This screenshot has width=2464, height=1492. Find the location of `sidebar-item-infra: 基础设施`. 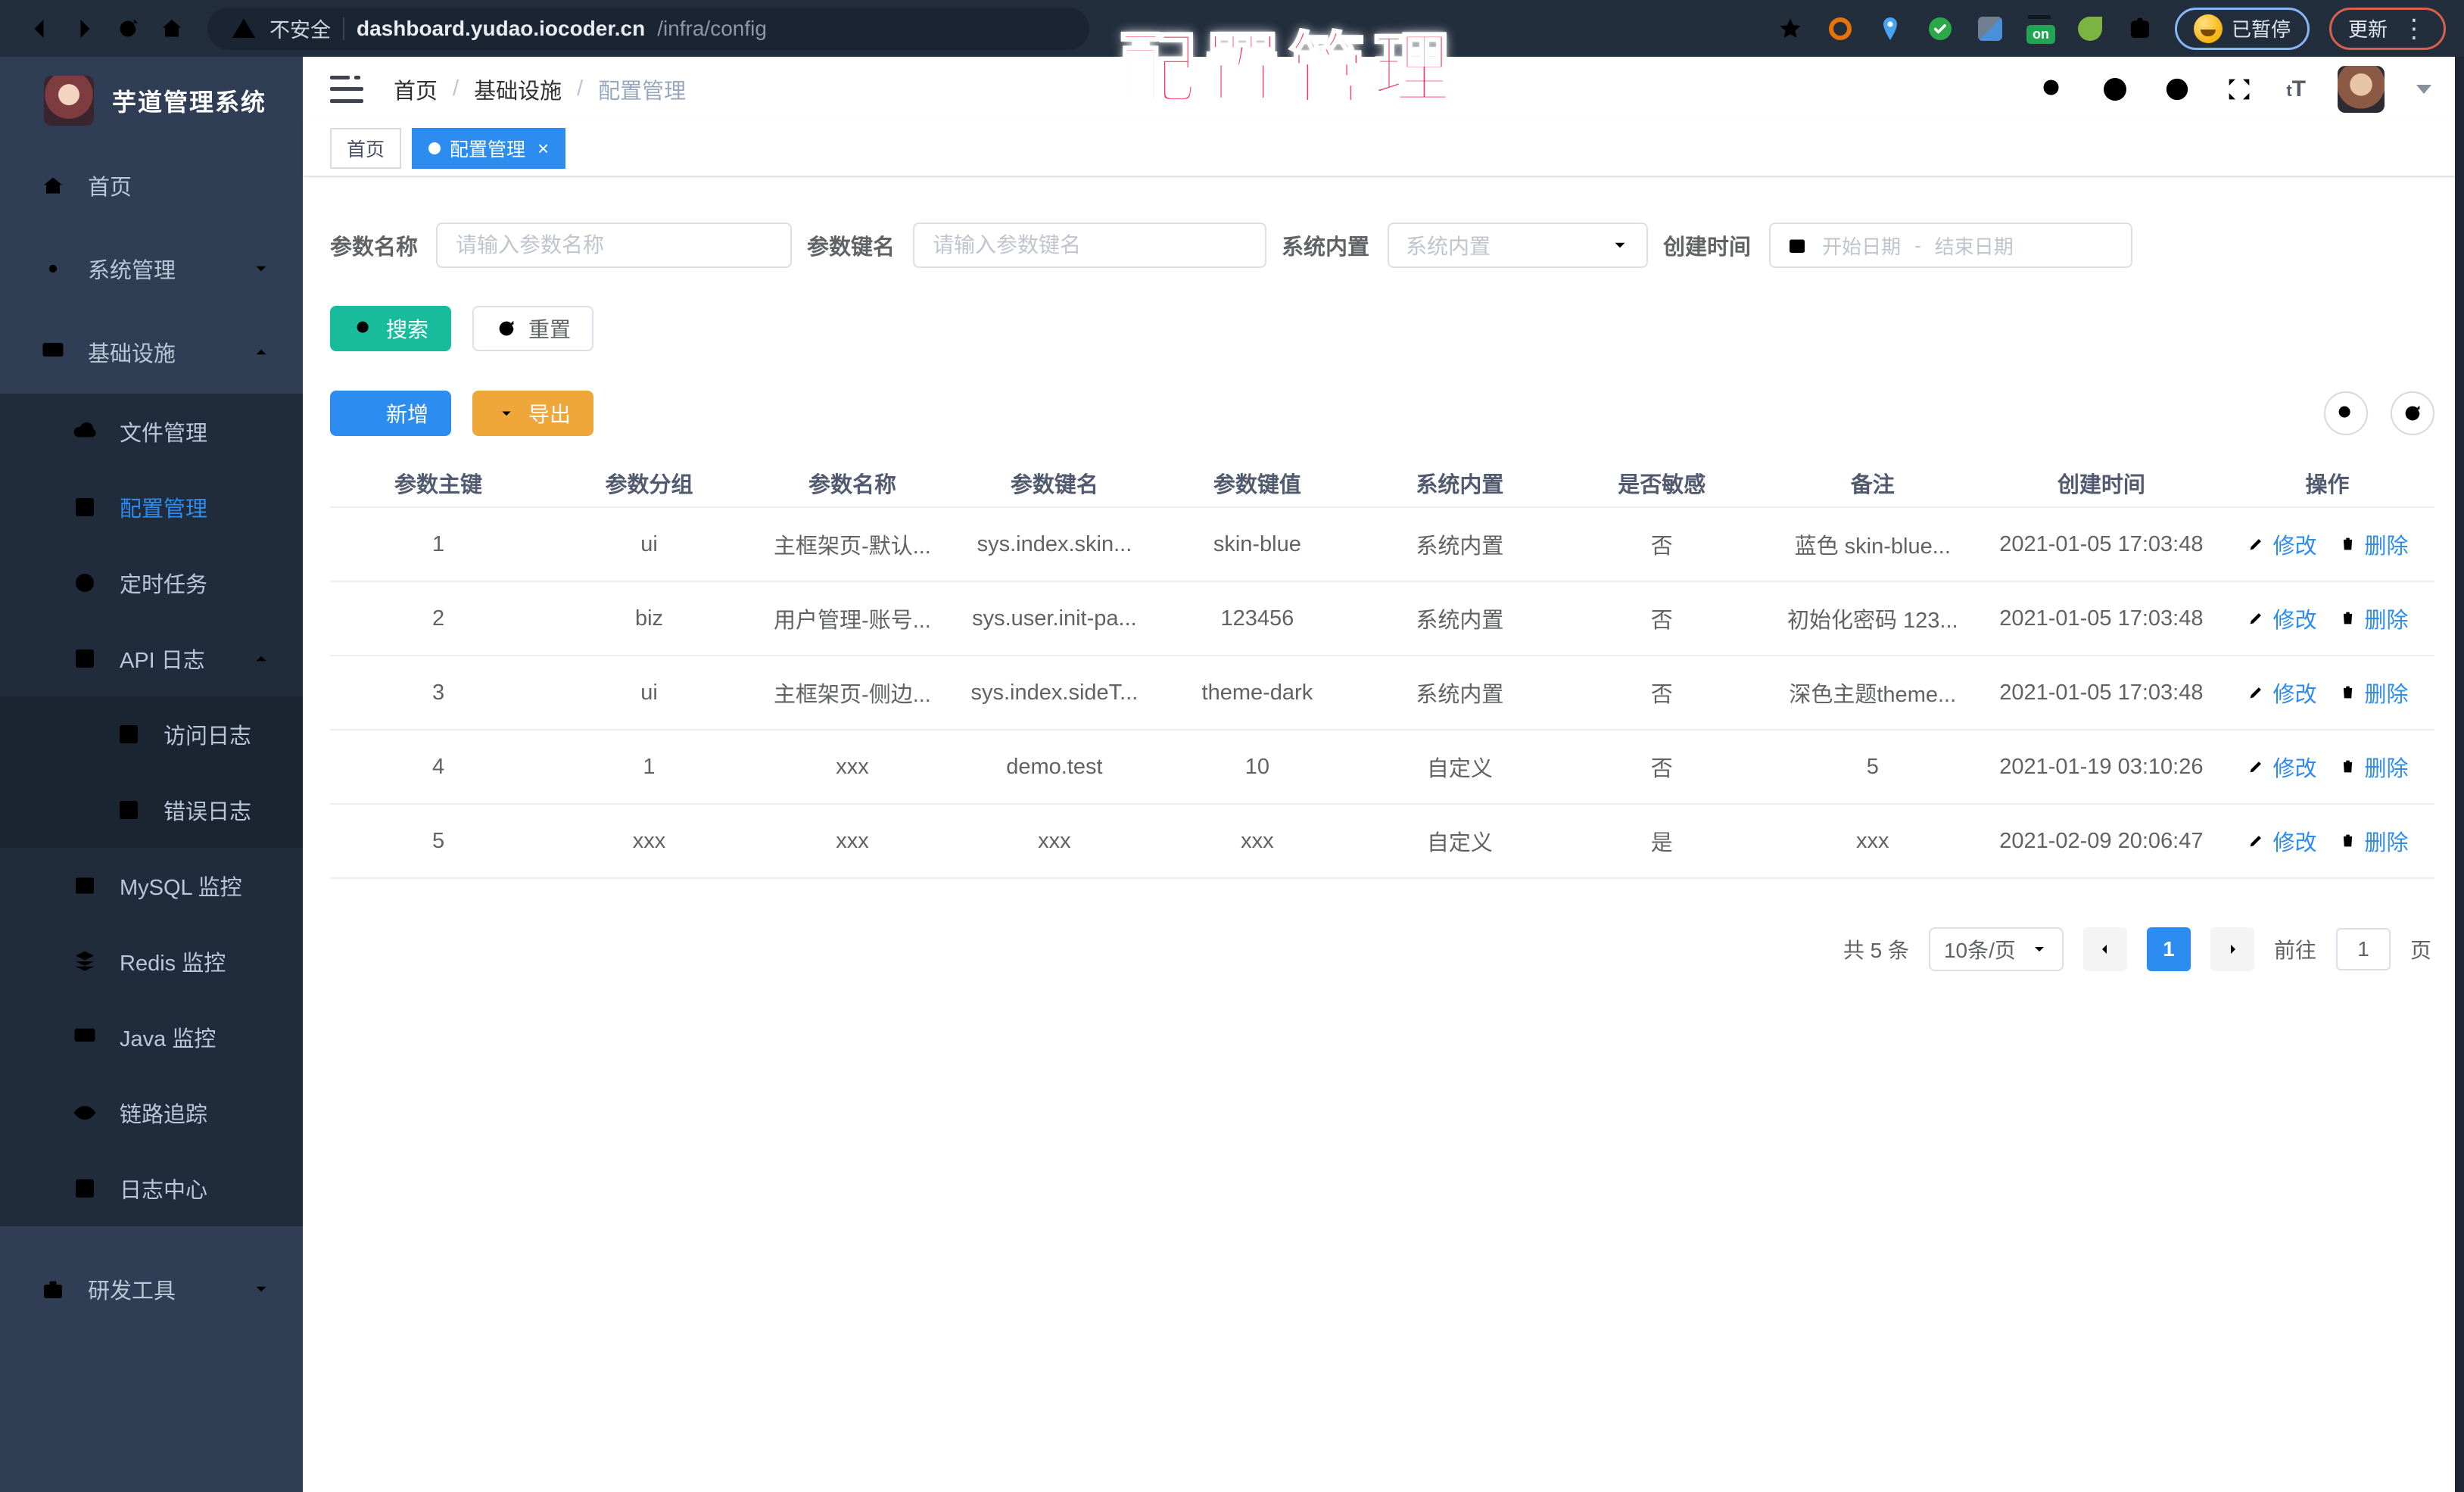

sidebar-item-infra: 基础设施 is located at coordinates (151, 352).